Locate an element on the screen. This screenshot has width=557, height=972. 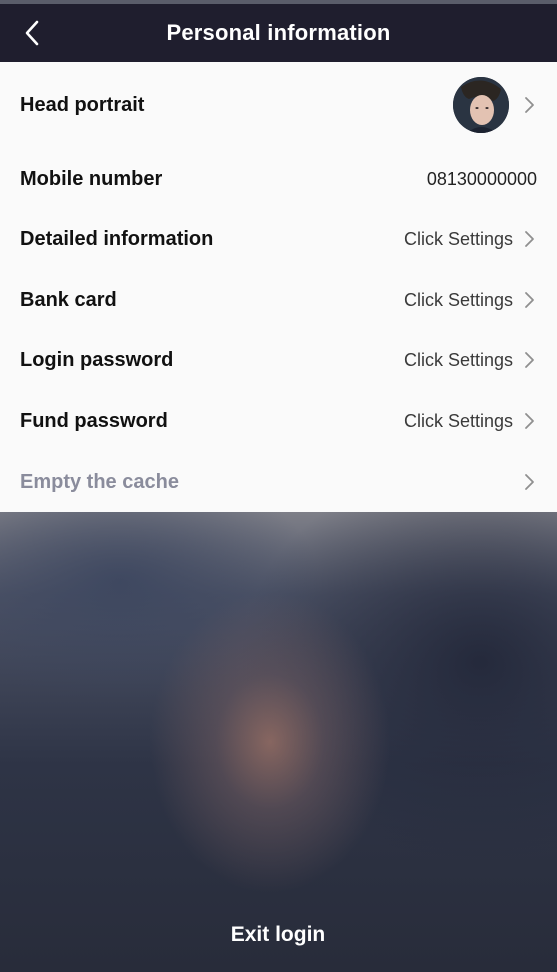
row-label: Detailed information is located at coordinates (117, 238).